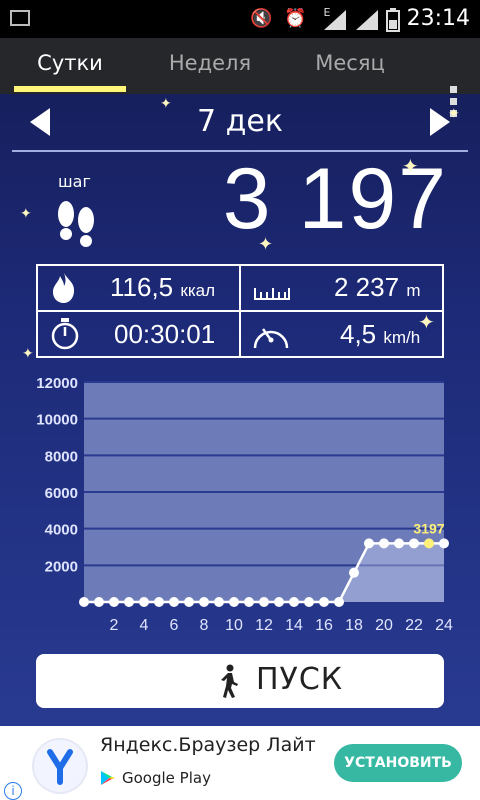 This screenshot has width=480, height=800. I want to click on flame-icon, so click(64, 288).